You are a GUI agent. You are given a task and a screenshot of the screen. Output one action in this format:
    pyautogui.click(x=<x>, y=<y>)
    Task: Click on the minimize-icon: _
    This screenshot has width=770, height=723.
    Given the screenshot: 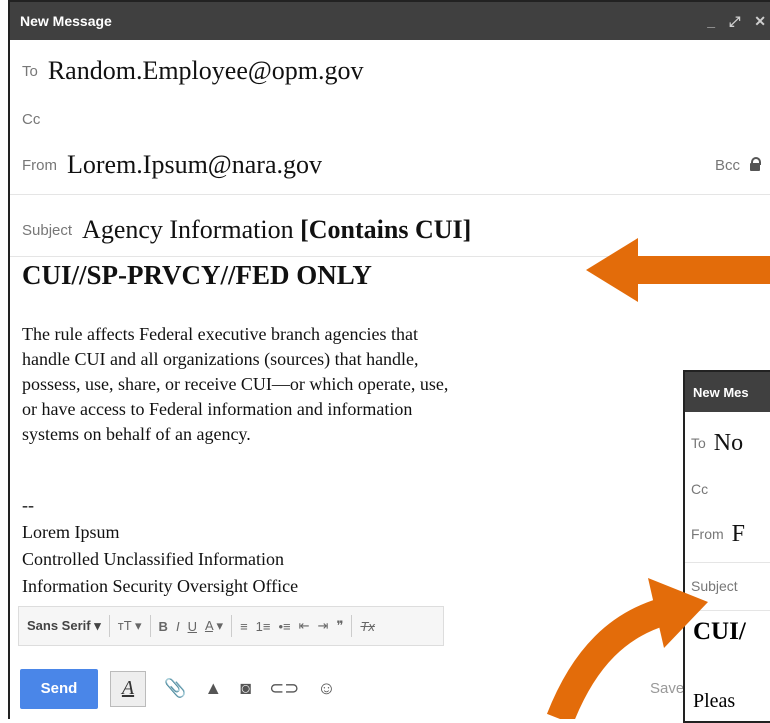 What is the action you would take?
    pyautogui.click(x=711, y=21)
    